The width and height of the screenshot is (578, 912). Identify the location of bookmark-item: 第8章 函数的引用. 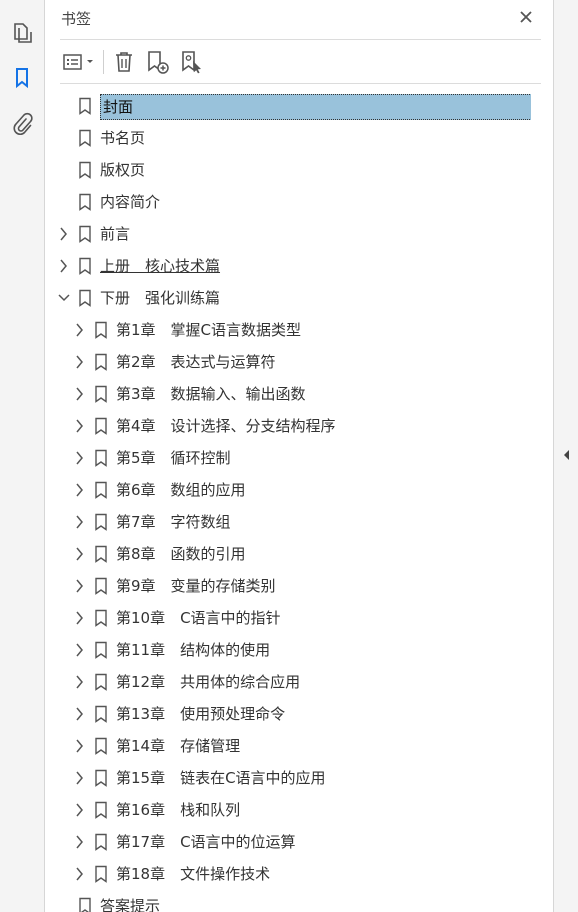
(288, 554).